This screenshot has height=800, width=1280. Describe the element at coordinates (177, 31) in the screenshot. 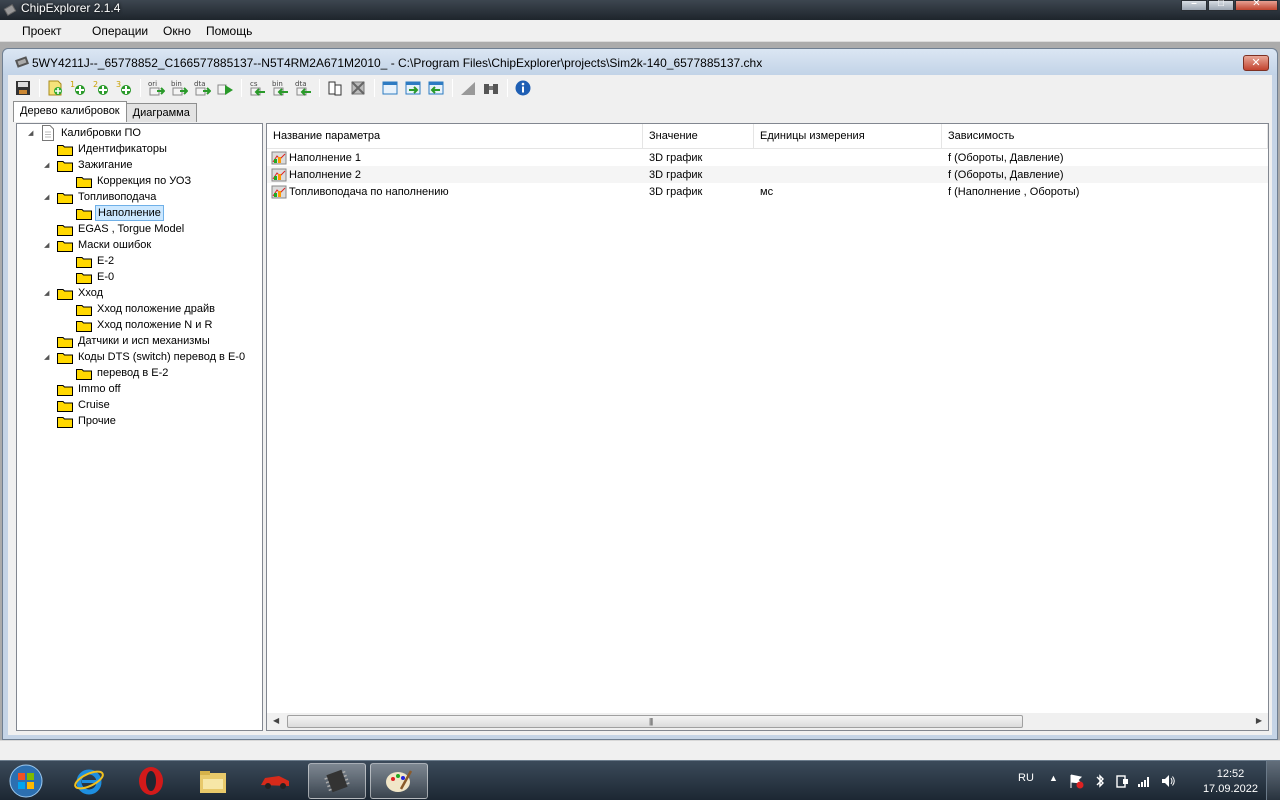

I see `menu-window: Окно` at that location.